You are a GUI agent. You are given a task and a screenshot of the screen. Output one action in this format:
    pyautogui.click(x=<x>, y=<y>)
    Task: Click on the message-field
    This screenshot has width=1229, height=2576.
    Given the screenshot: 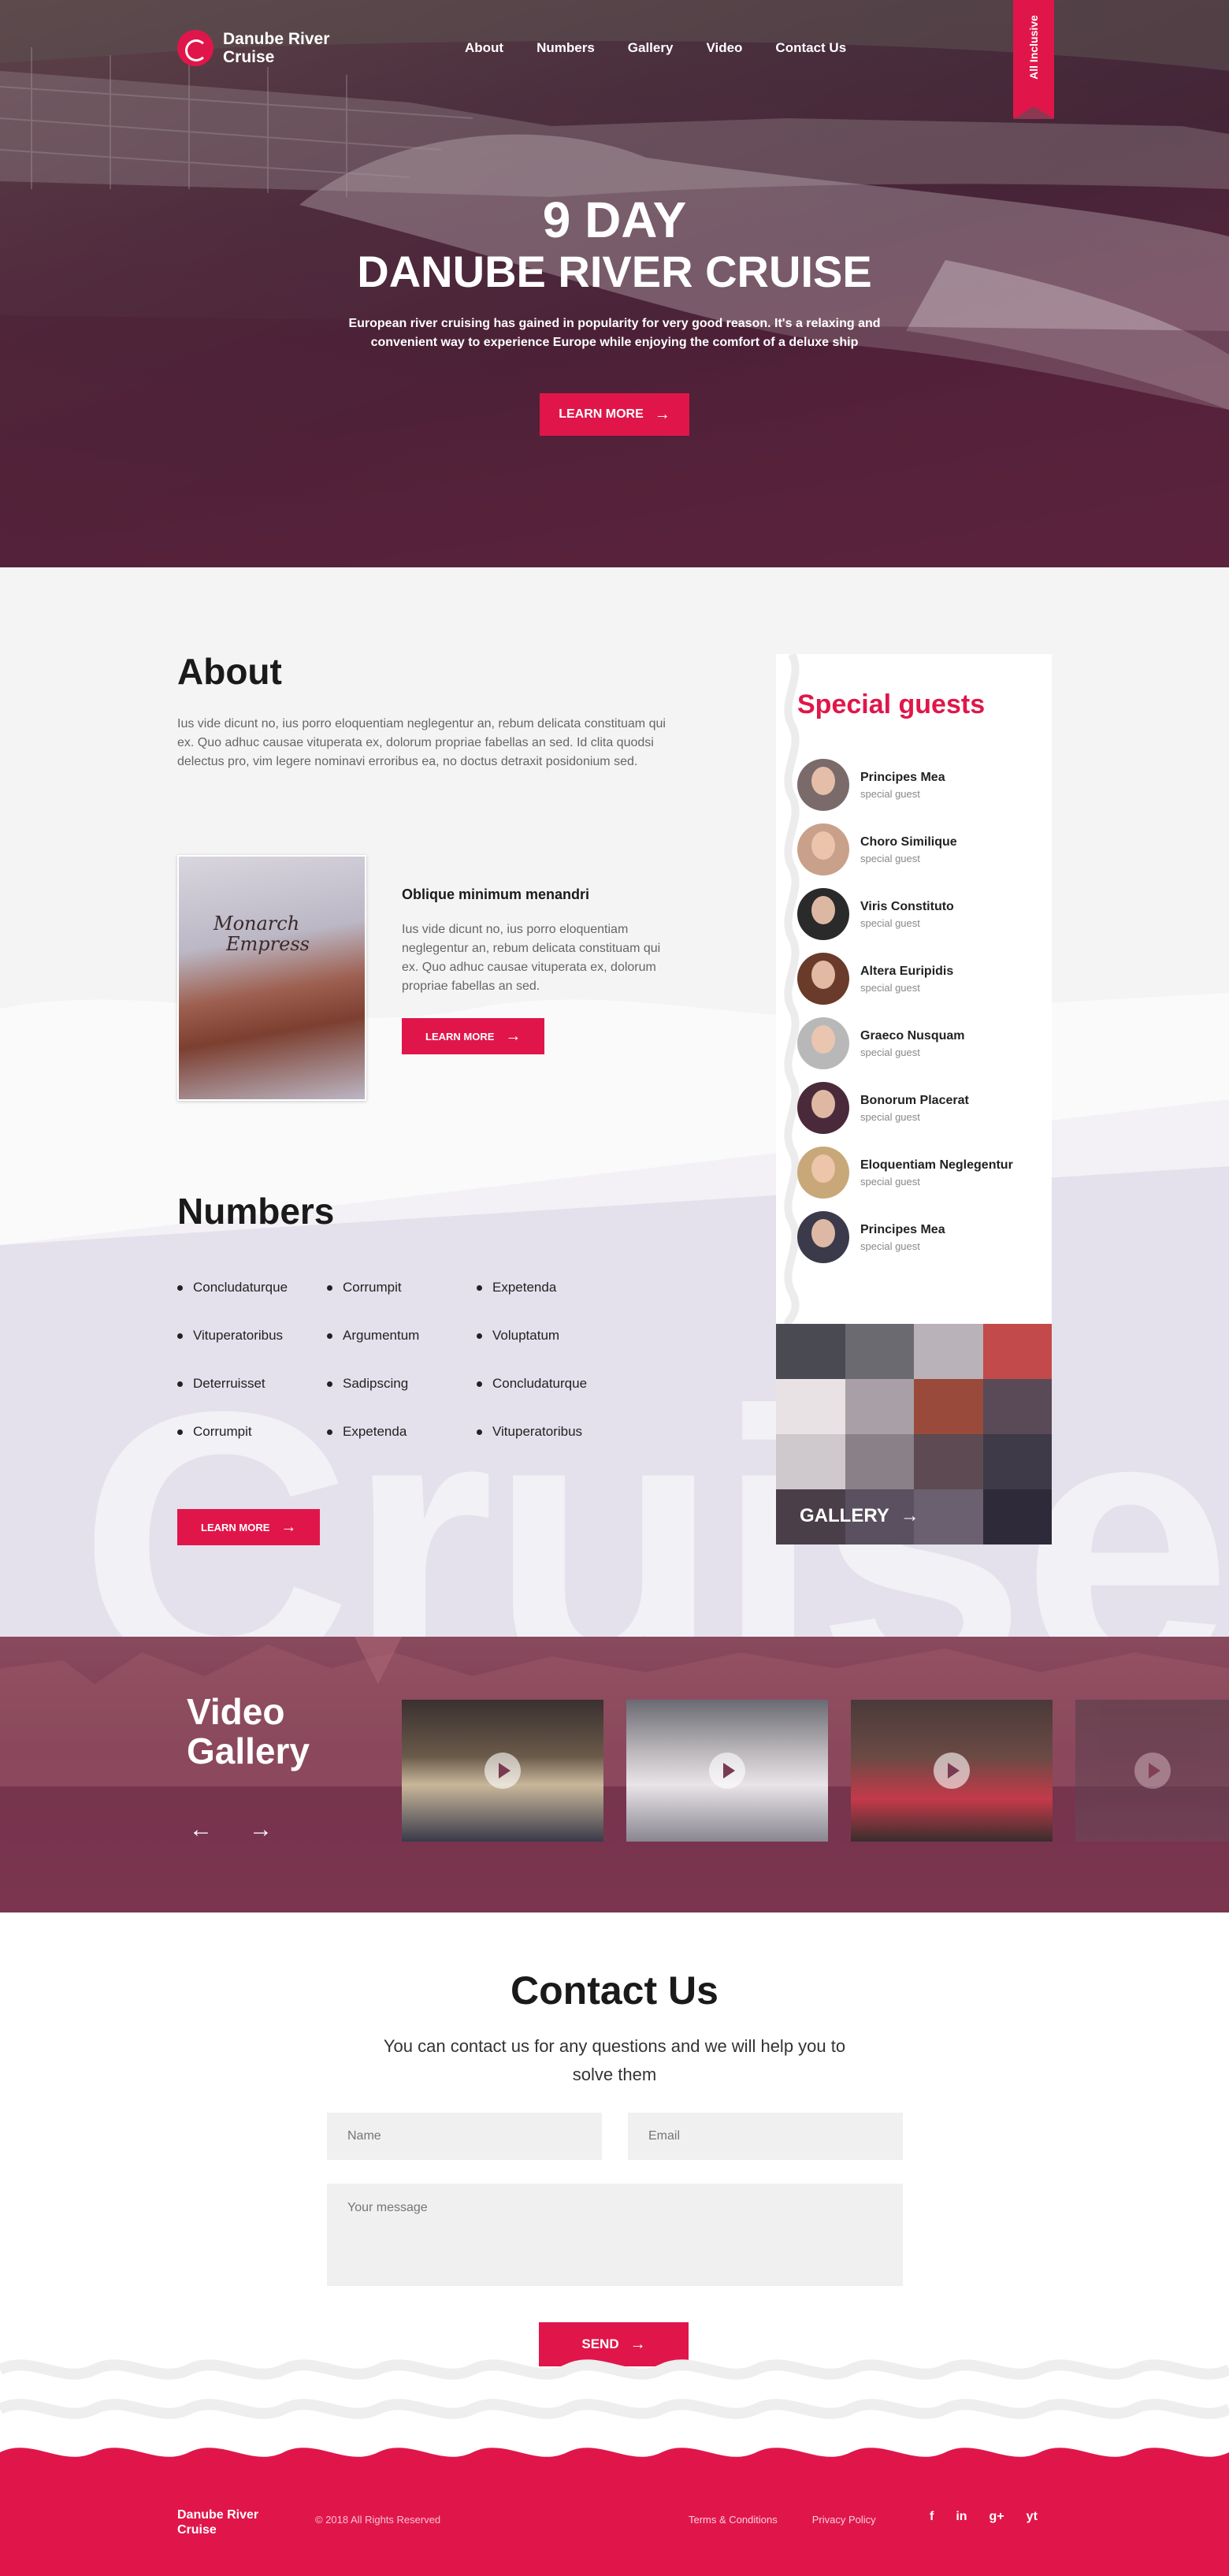 What is the action you would take?
    pyautogui.click(x=615, y=2235)
    